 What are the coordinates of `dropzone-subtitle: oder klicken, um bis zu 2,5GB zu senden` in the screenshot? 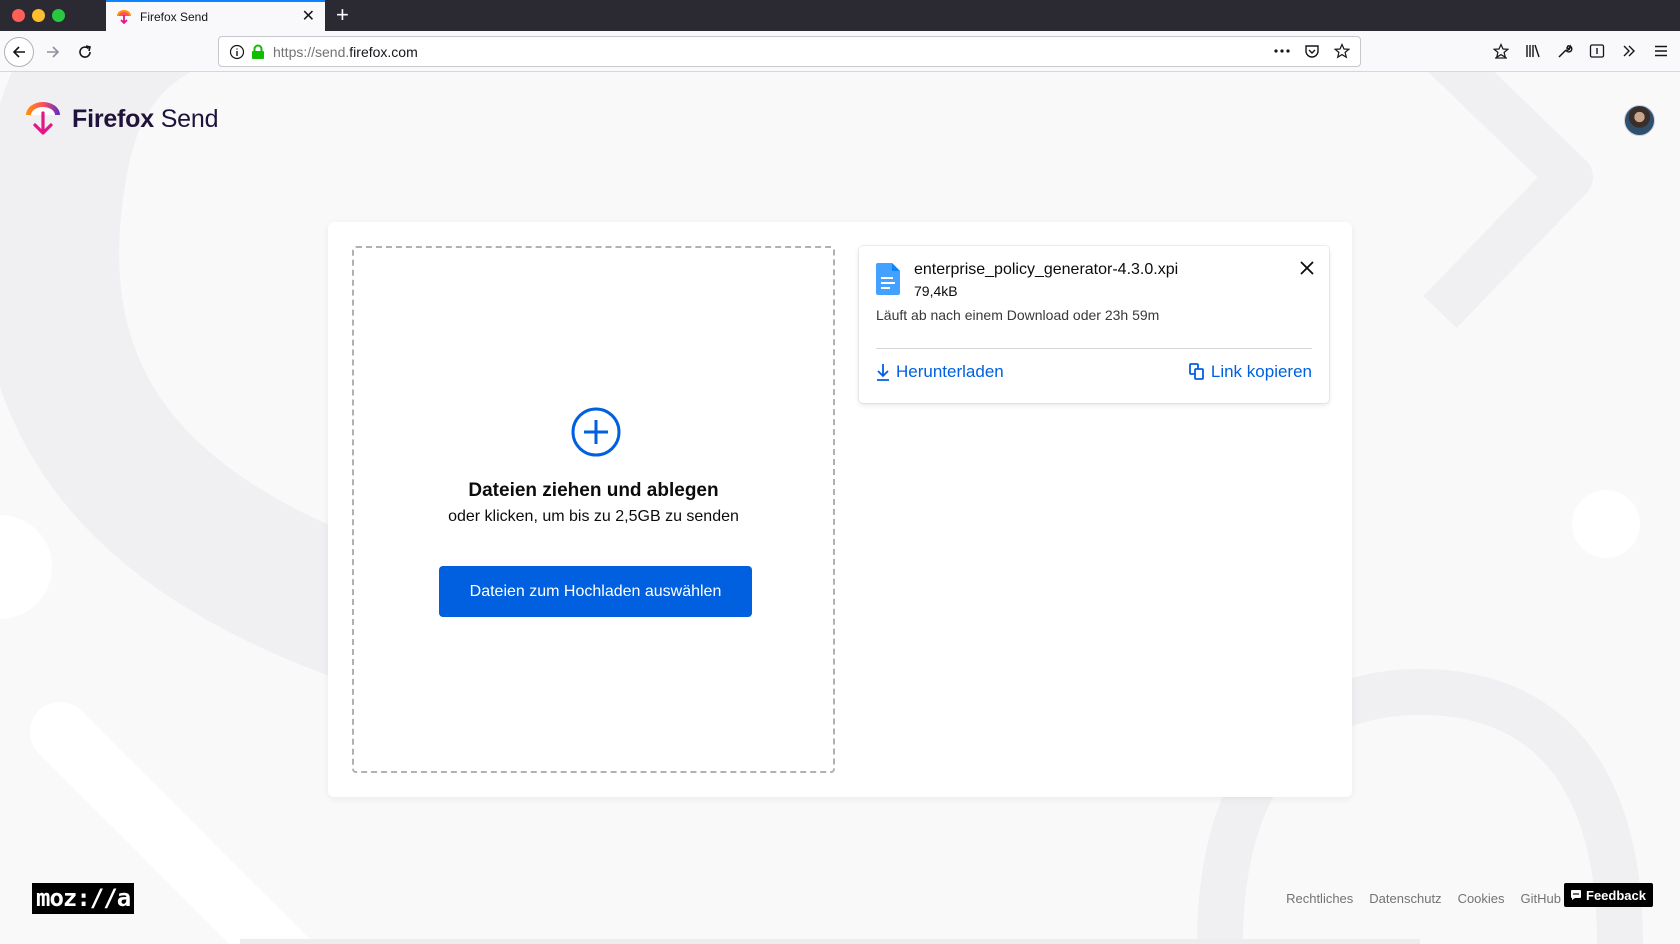 It's located at (593, 516).